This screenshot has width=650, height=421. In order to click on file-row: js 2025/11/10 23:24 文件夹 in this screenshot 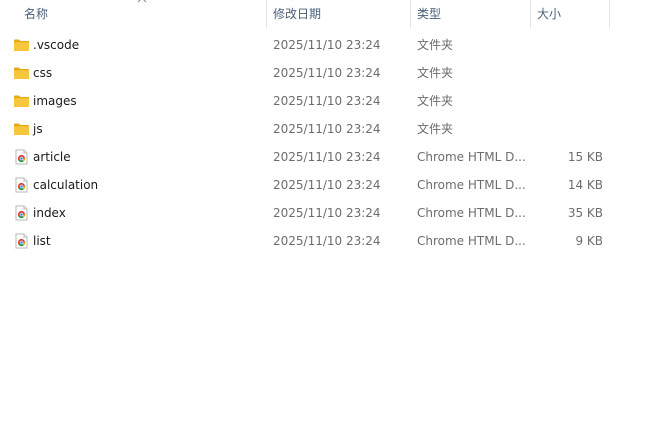, I will do `click(305, 129)`.